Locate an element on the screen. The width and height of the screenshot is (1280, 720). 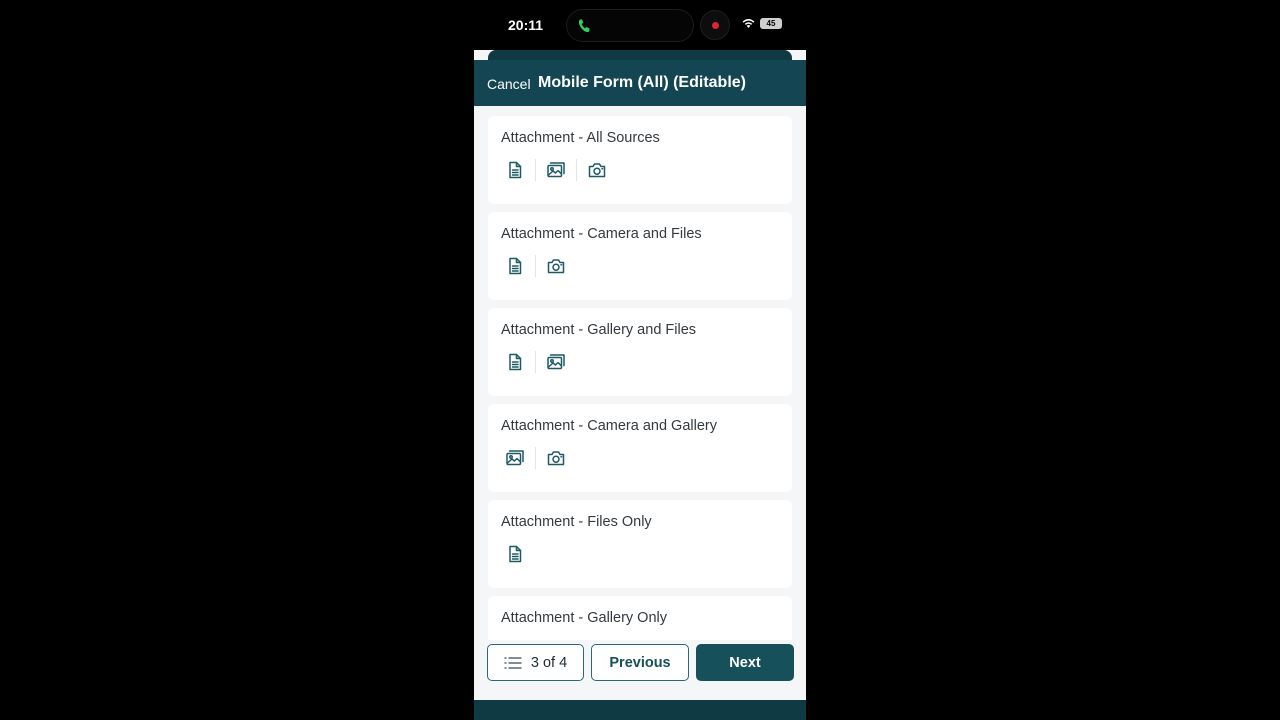
attachment-field: Attachment - Gallery and Files is located at coordinates (640, 352).